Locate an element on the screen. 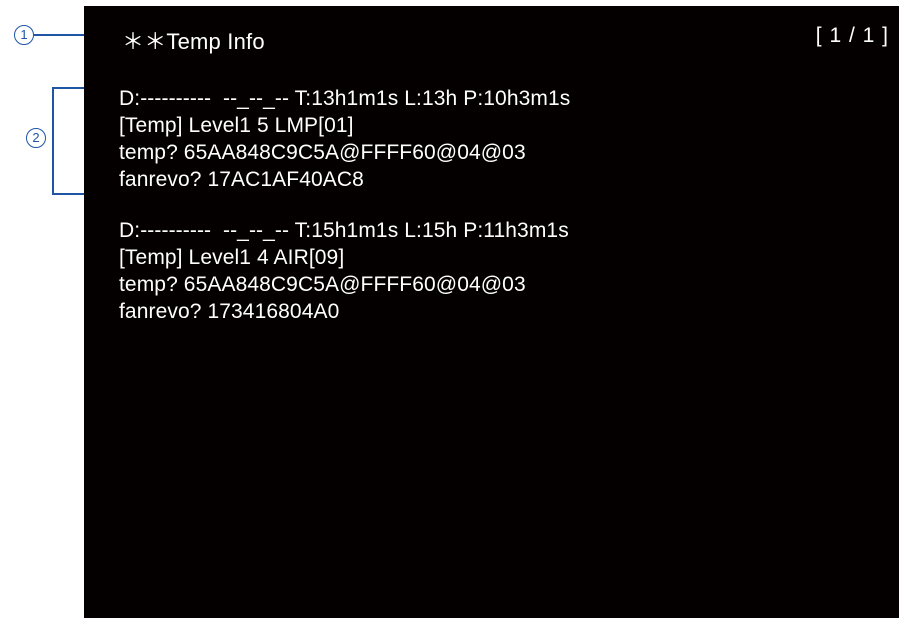 The height and width of the screenshot is (618, 899). entry-fan-line: fanrevo? 17AC1AF40AC8 is located at coordinates (241, 179).